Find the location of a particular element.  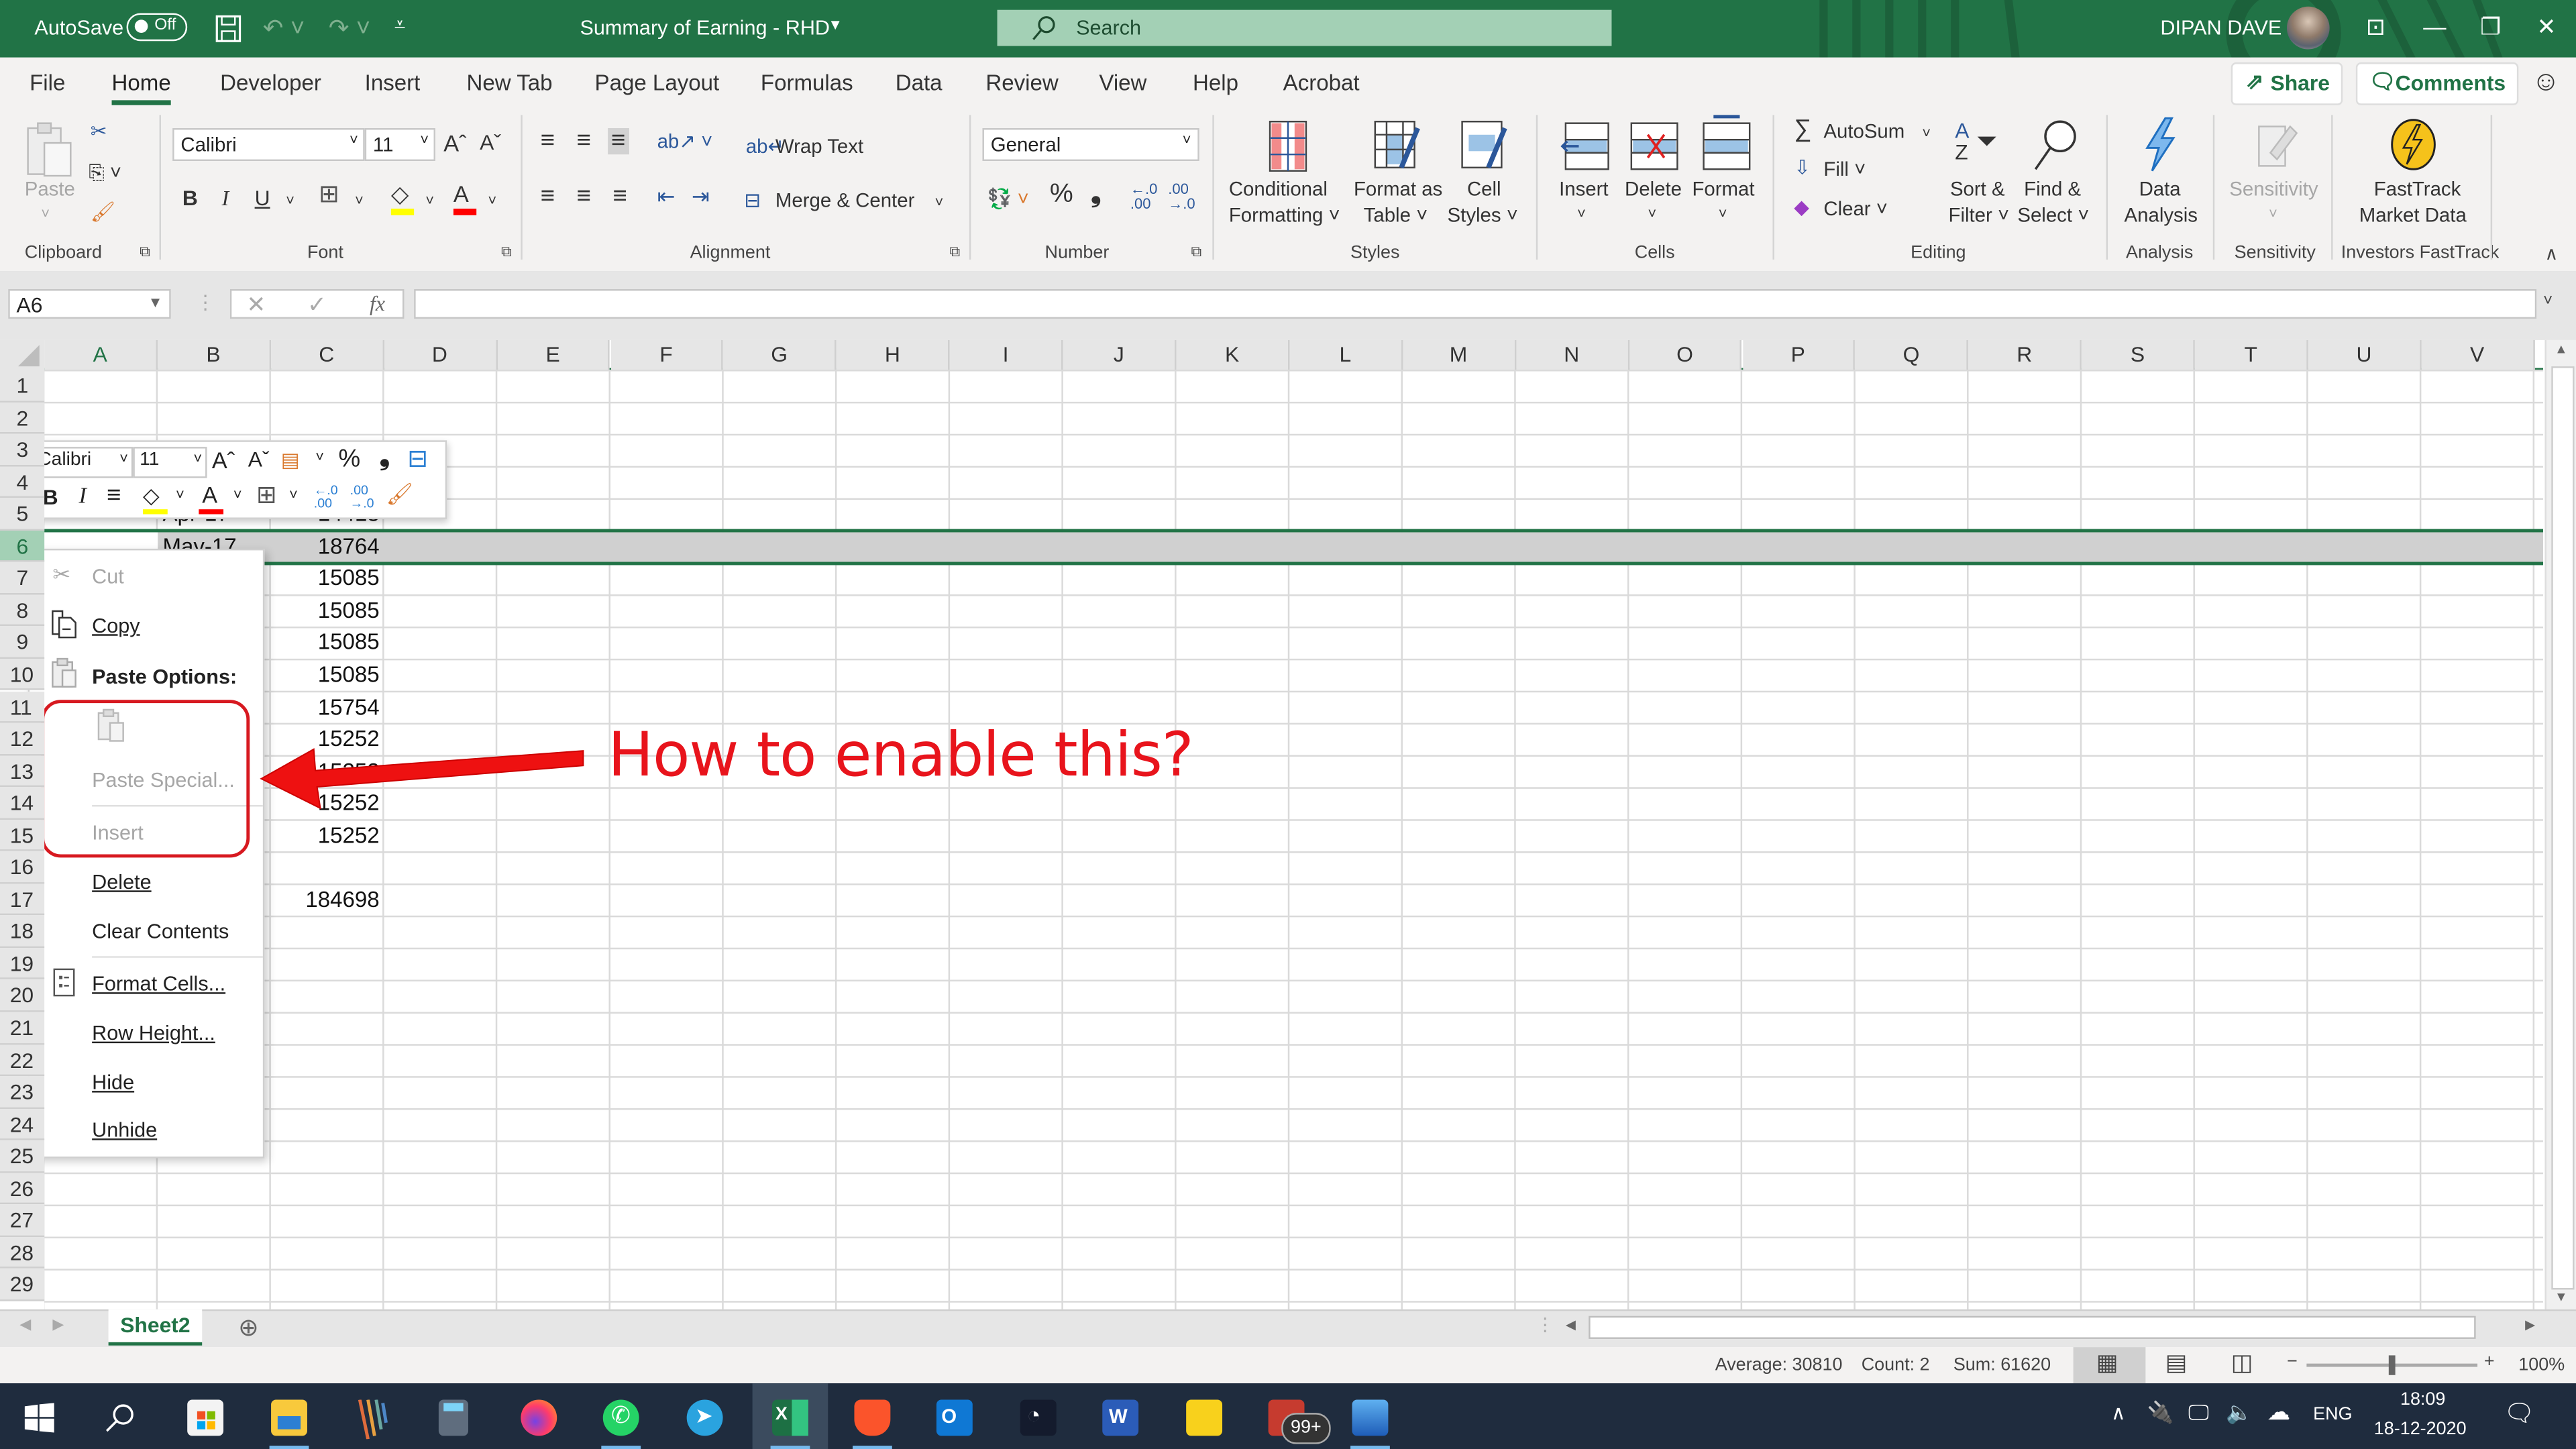

font-size-select: 11 ˅ is located at coordinates (399, 145).